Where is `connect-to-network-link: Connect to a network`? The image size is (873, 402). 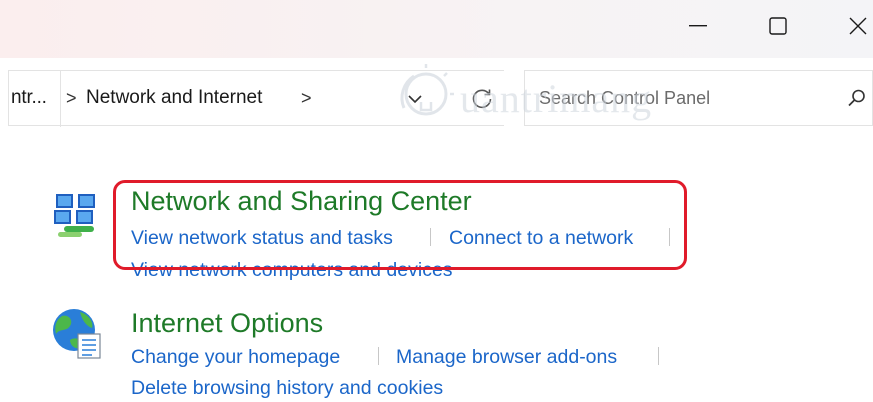
connect-to-network-link: Connect to a network is located at coordinates (541, 238).